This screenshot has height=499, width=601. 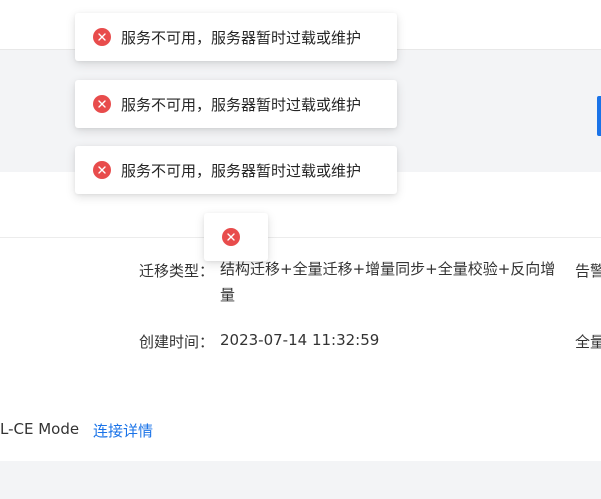 What do you see at coordinates (177, 342) in the screenshot?
I see `created-time-label: 创建时间：` at bounding box center [177, 342].